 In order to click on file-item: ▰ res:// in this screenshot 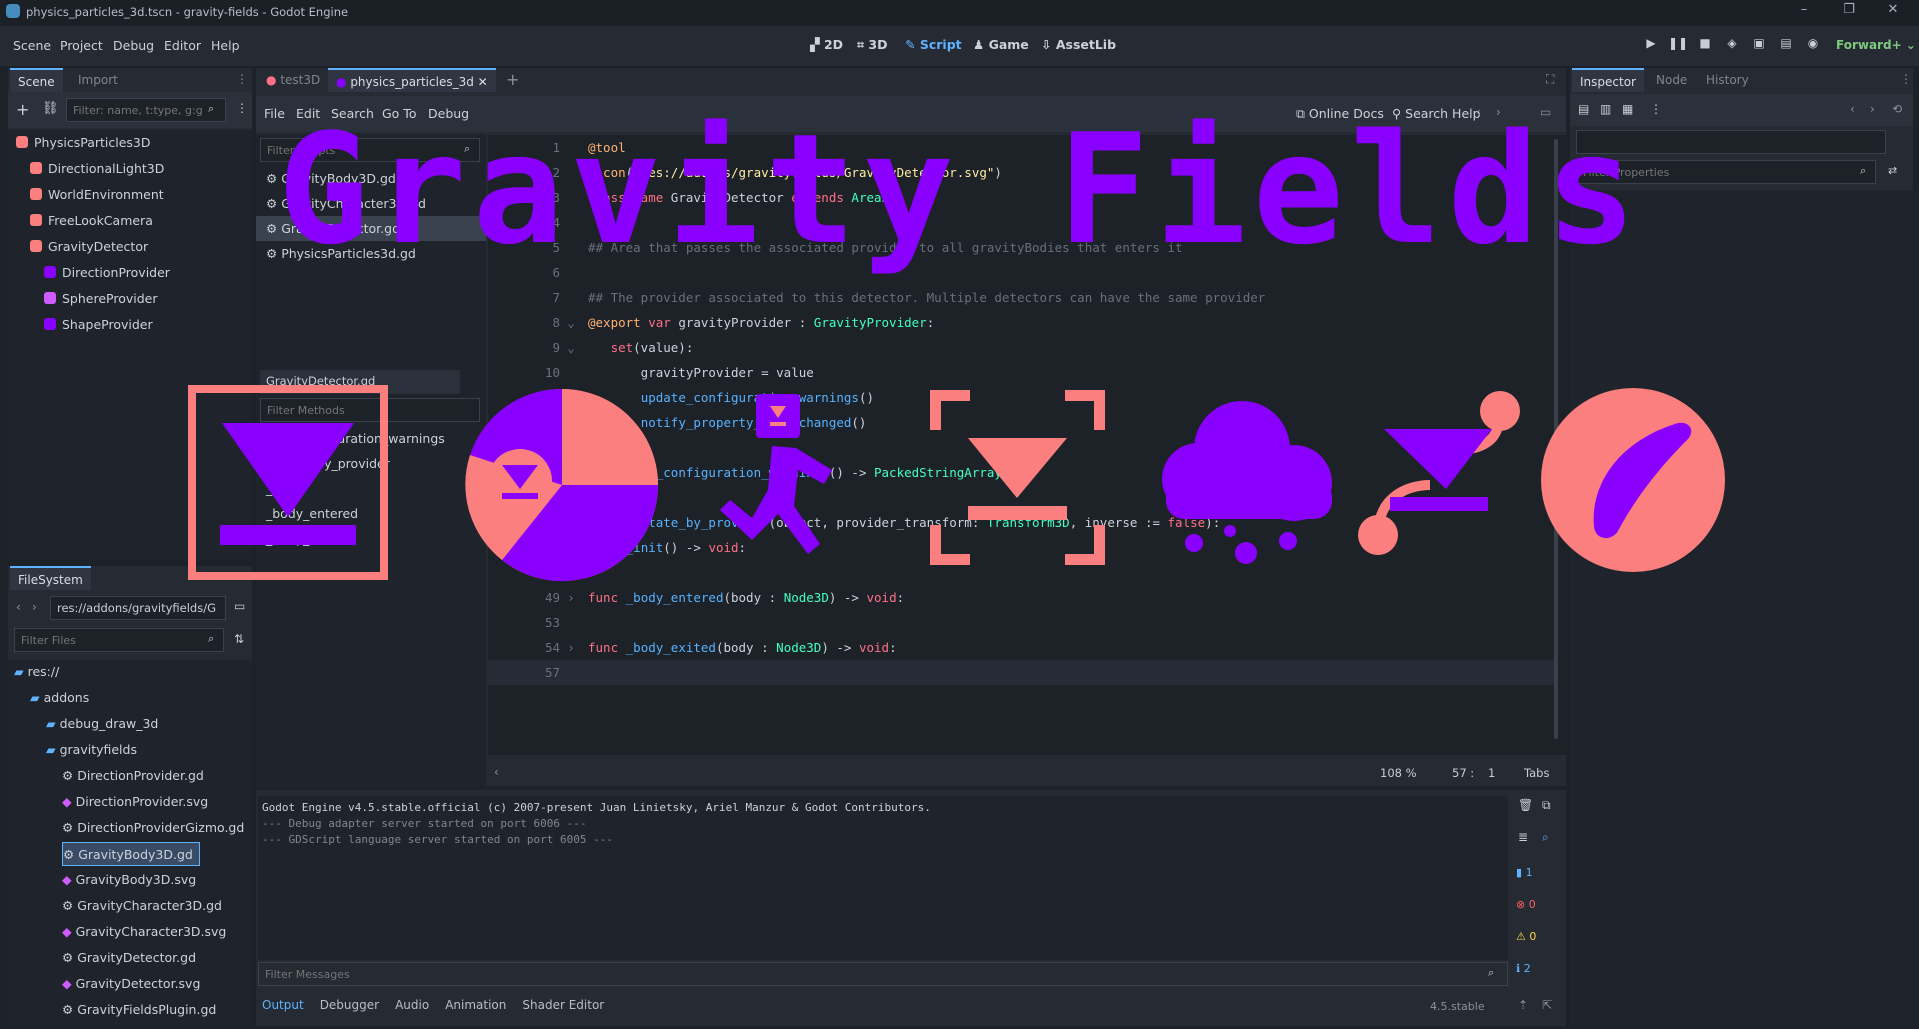, I will do `click(39, 672)`.